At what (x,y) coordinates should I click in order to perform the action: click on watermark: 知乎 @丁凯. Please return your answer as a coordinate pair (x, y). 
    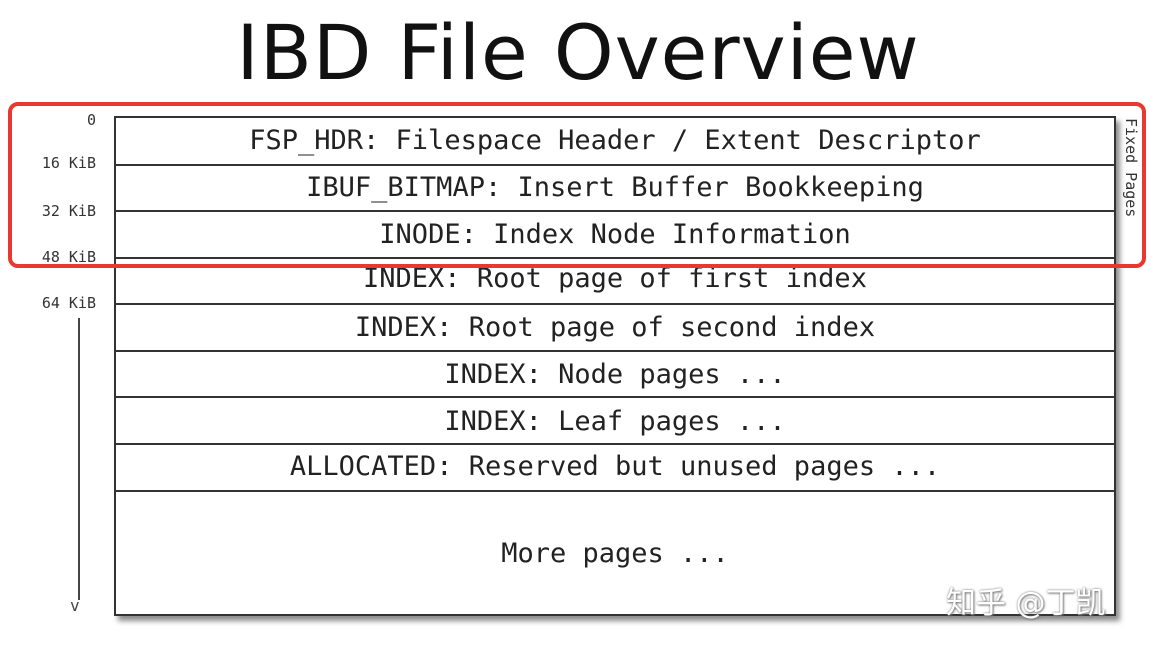
    Looking at the image, I should click on (1026, 603).